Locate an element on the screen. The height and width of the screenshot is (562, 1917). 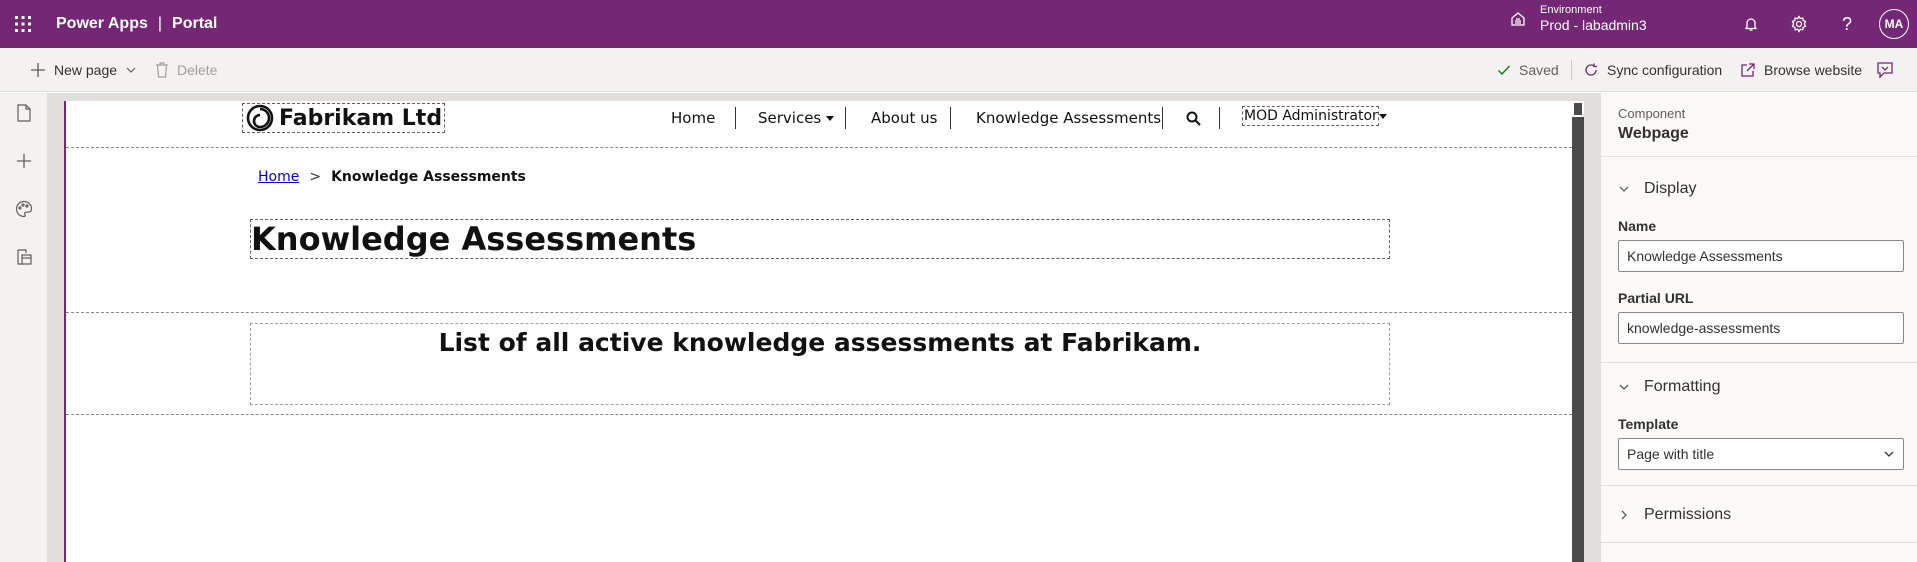
templates-icon is located at coordinates (24, 257).